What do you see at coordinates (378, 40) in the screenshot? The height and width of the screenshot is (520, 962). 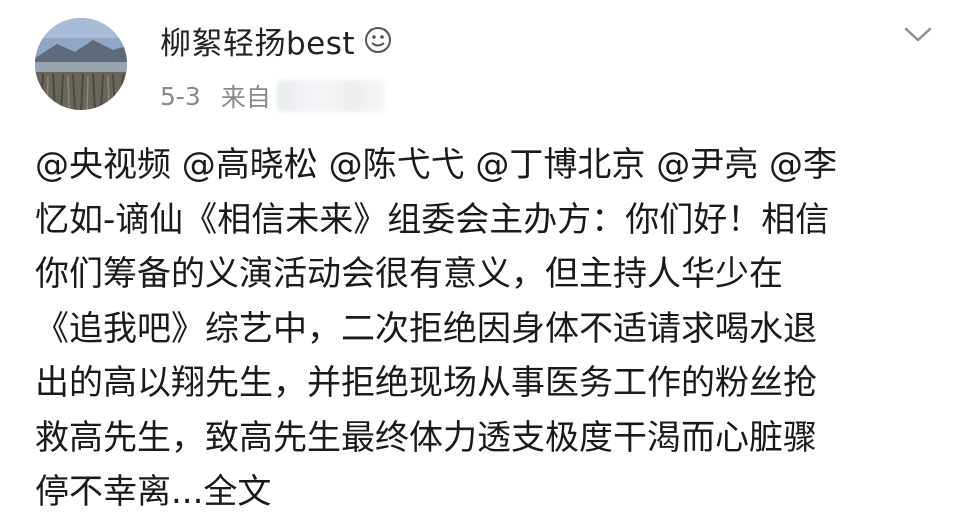 I see `level-badge-icon` at bounding box center [378, 40].